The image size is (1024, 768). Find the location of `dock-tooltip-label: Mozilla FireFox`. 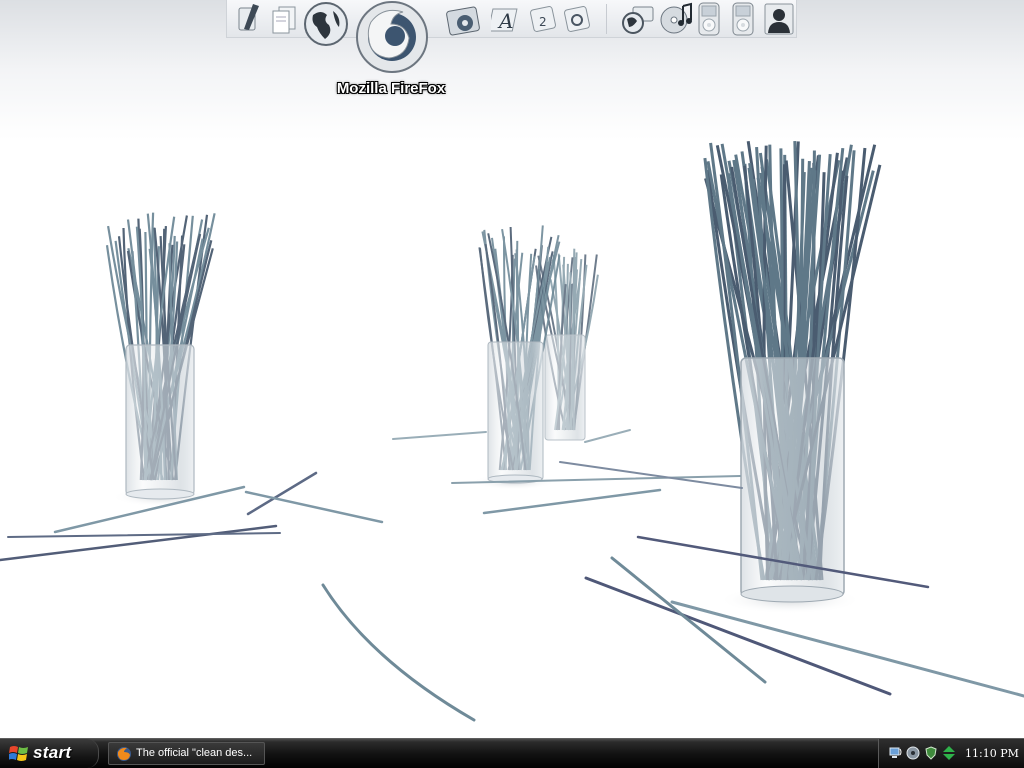

dock-tooltip-label: Mozilla FireFox is located at coordinates (391, 88).